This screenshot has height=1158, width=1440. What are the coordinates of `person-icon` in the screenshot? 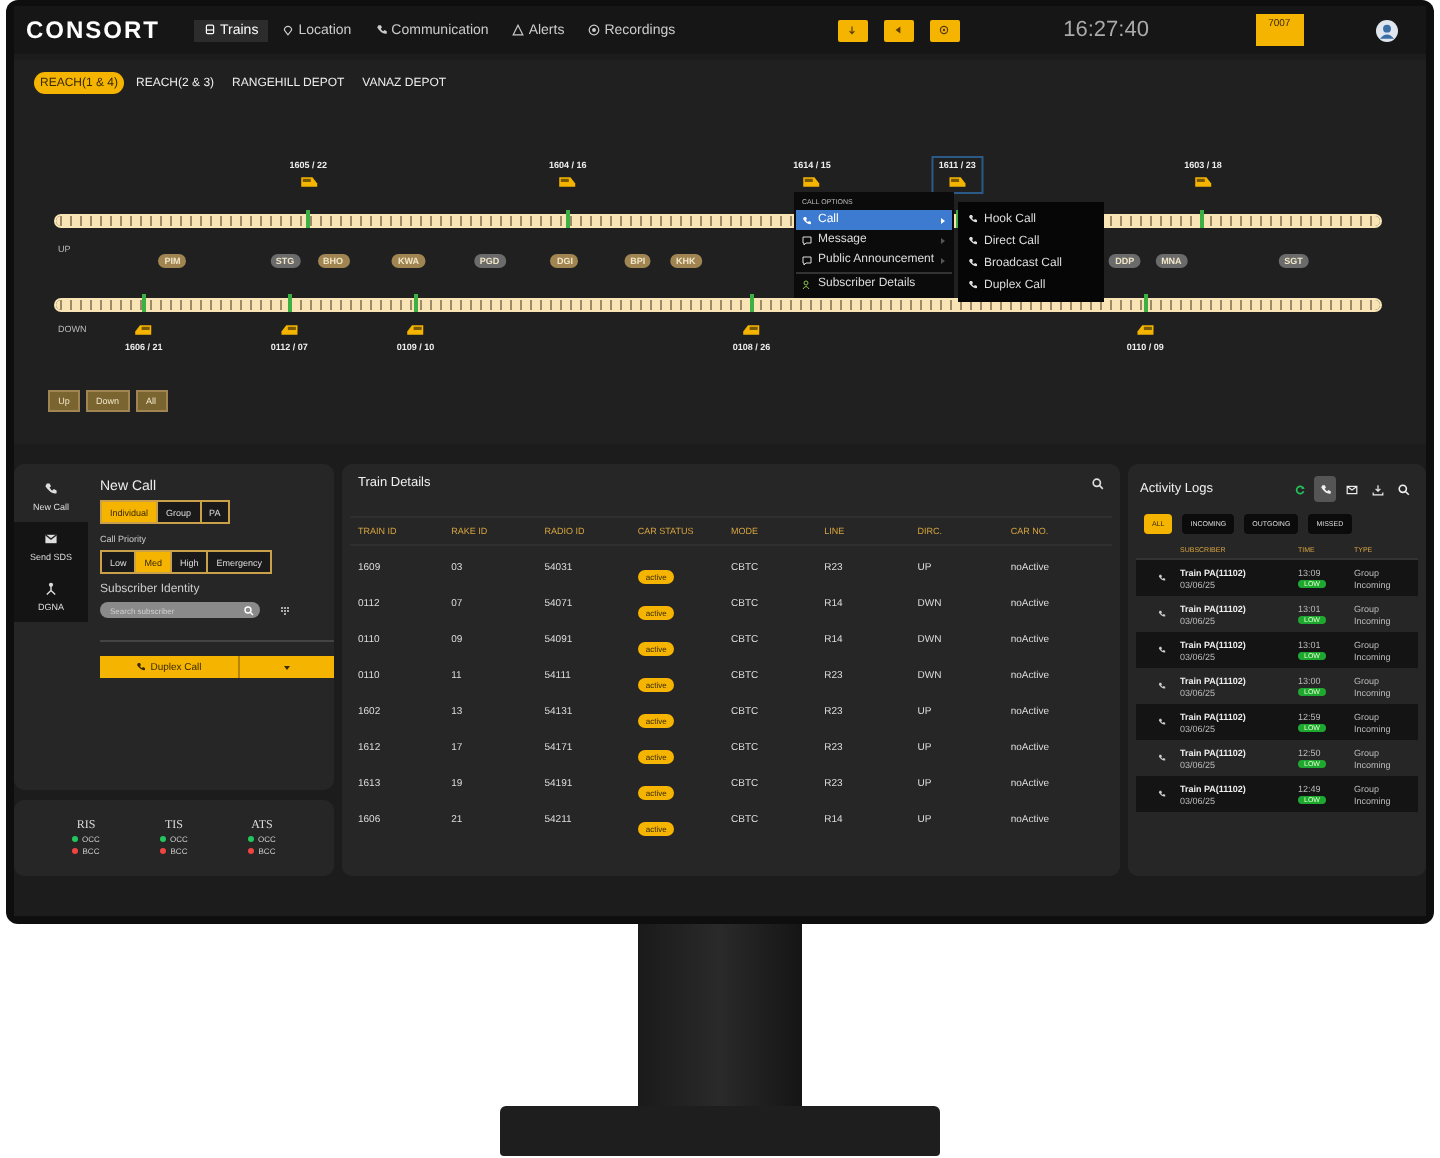 It's located at (807, 284).